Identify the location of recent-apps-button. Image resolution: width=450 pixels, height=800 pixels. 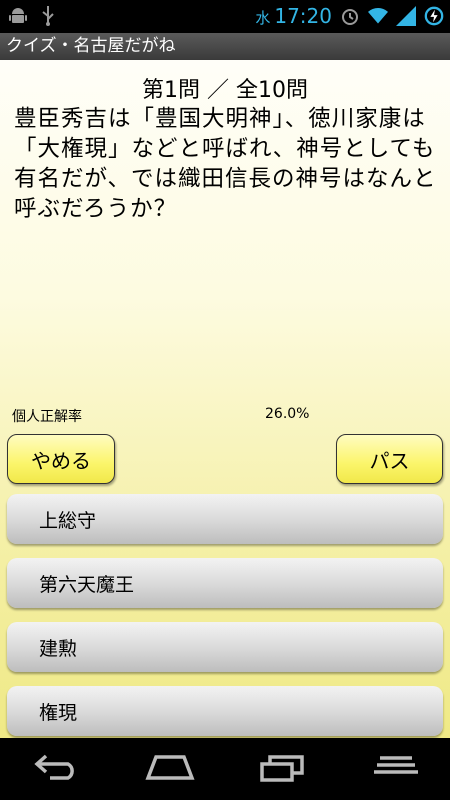
(283, 769).